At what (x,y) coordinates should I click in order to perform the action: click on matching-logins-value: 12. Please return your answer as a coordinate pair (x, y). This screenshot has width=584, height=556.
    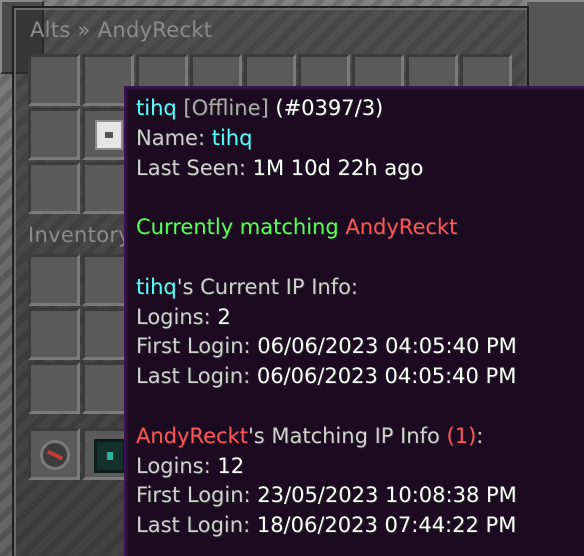
    Looking at the image, I should click on (231, 465).